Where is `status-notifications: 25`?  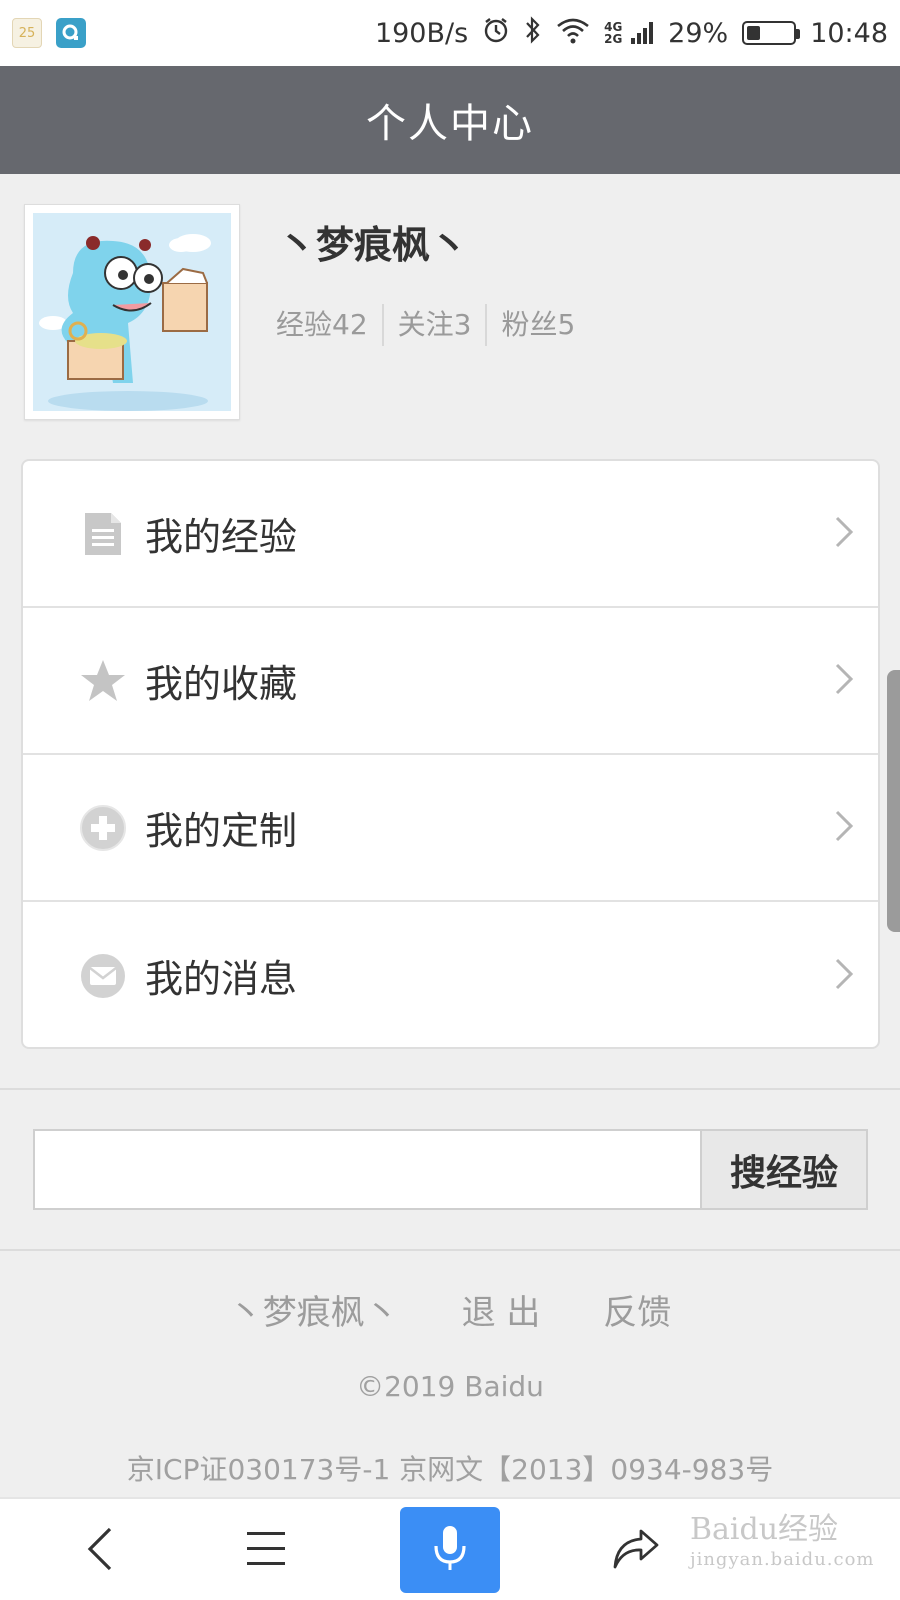 status-notifications: 25 is located at coordinates (49, 33).